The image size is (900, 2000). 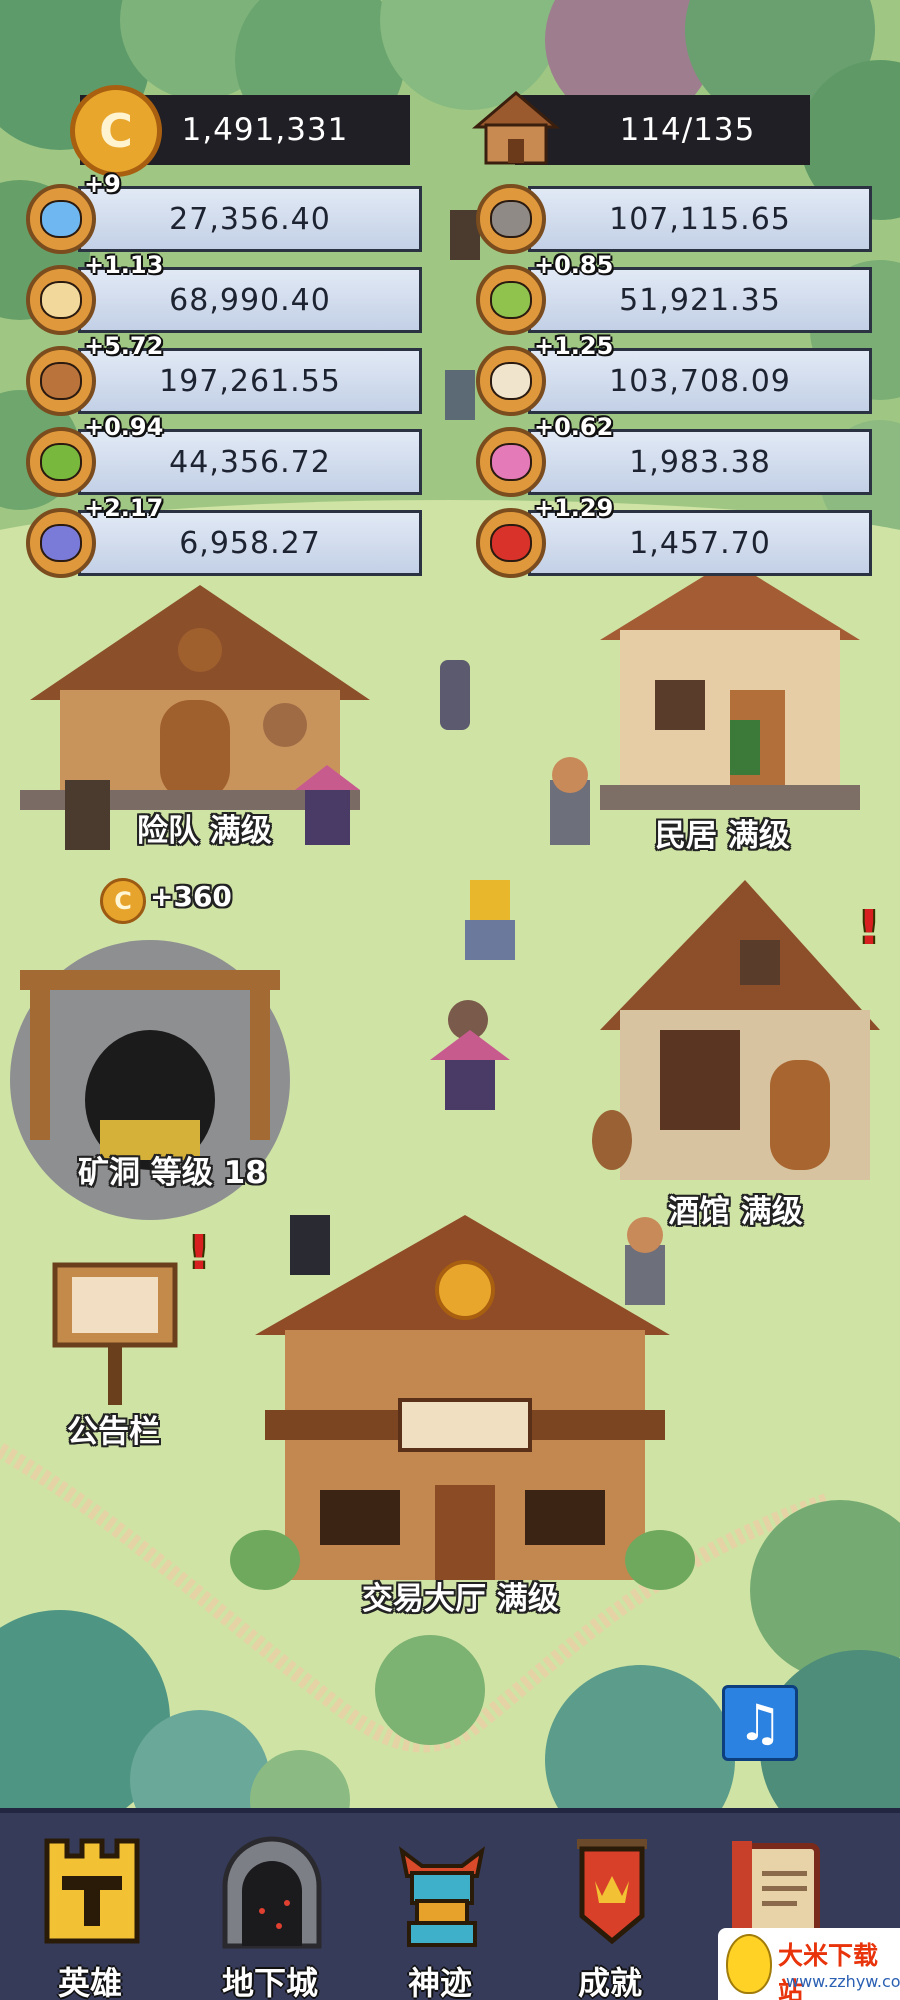 What do you see at coordinates (687, 130) in the screenshot?
I see `population-value: 114/135` at bounding box center [687, 130].